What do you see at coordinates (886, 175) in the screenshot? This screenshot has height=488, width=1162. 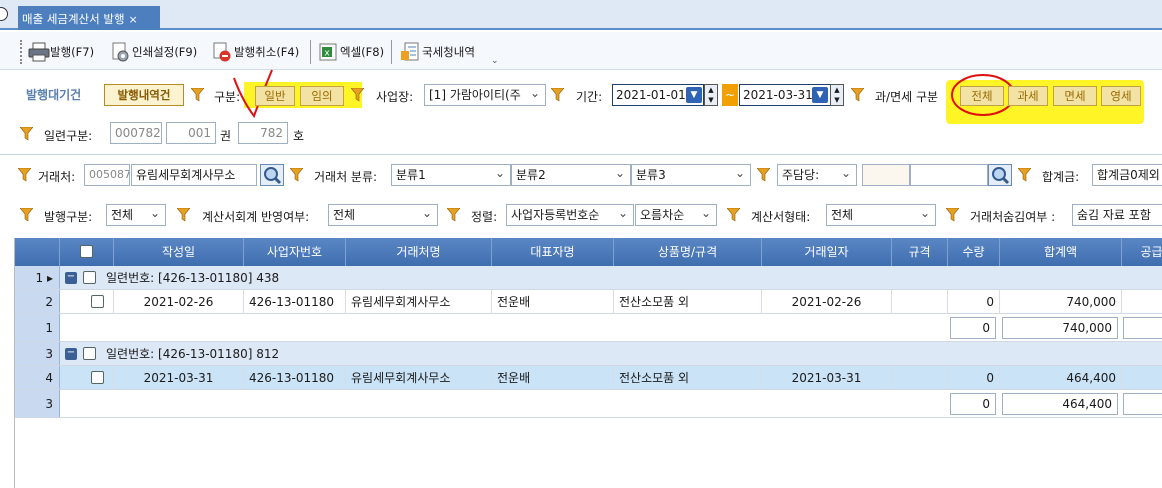 I see `manager-code-input` at bounding box center [886, 175].